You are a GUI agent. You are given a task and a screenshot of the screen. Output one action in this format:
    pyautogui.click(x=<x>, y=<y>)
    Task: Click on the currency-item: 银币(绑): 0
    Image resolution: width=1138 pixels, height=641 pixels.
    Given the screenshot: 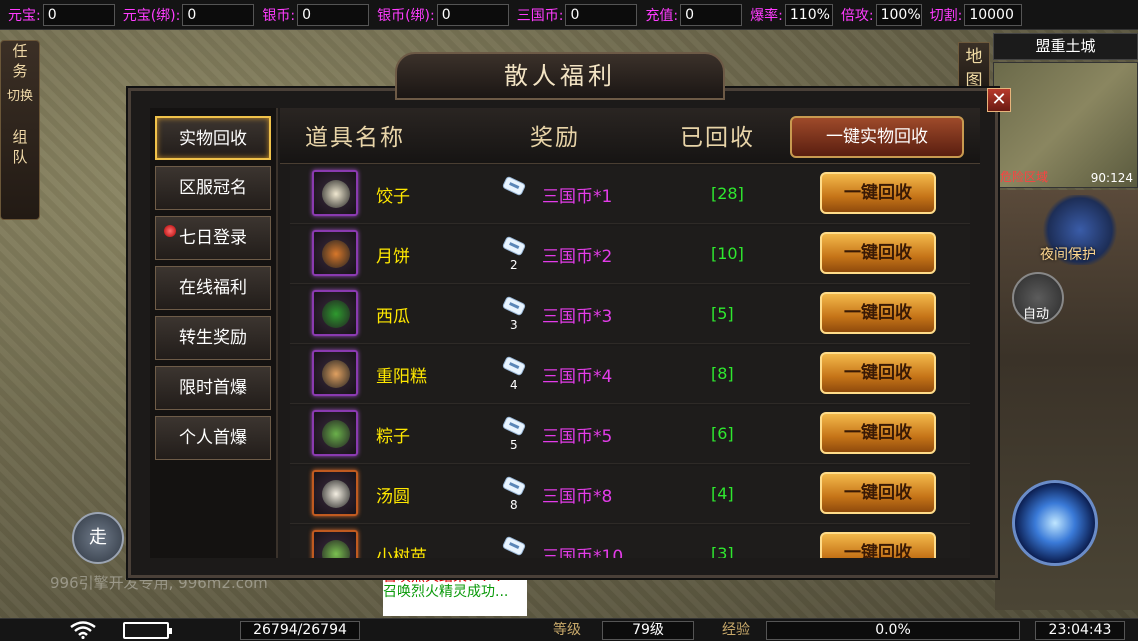 What is the action you would take?
    pyautogui.click(x=439, y=15)
    